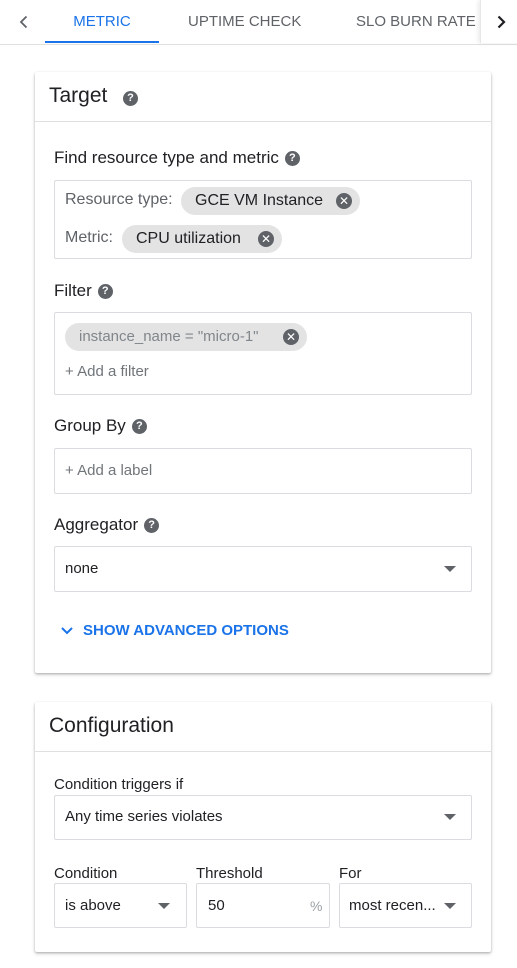 The image size is (517, 968). I want to click on condition-value: is above, so click(93, 905).